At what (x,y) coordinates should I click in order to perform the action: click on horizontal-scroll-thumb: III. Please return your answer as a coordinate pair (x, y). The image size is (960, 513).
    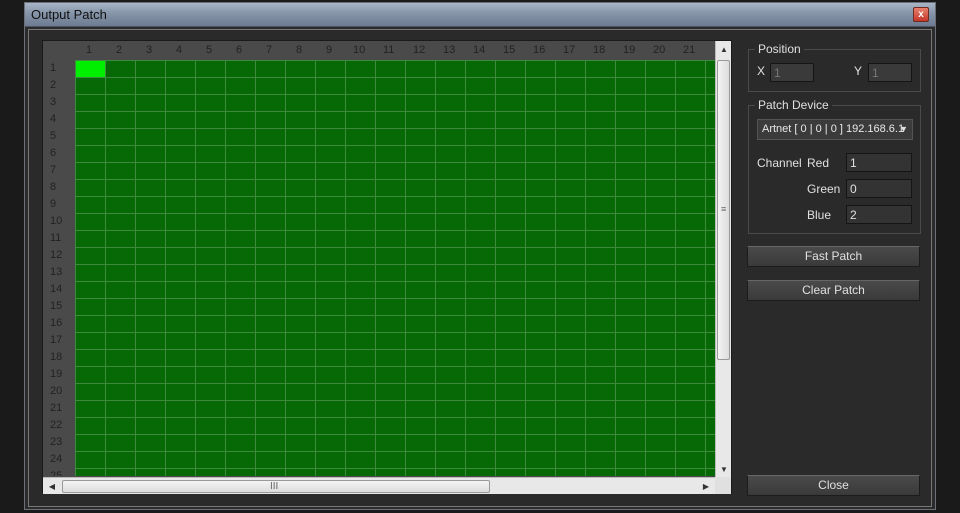
    Looking at the image, I should click on (276, 486).